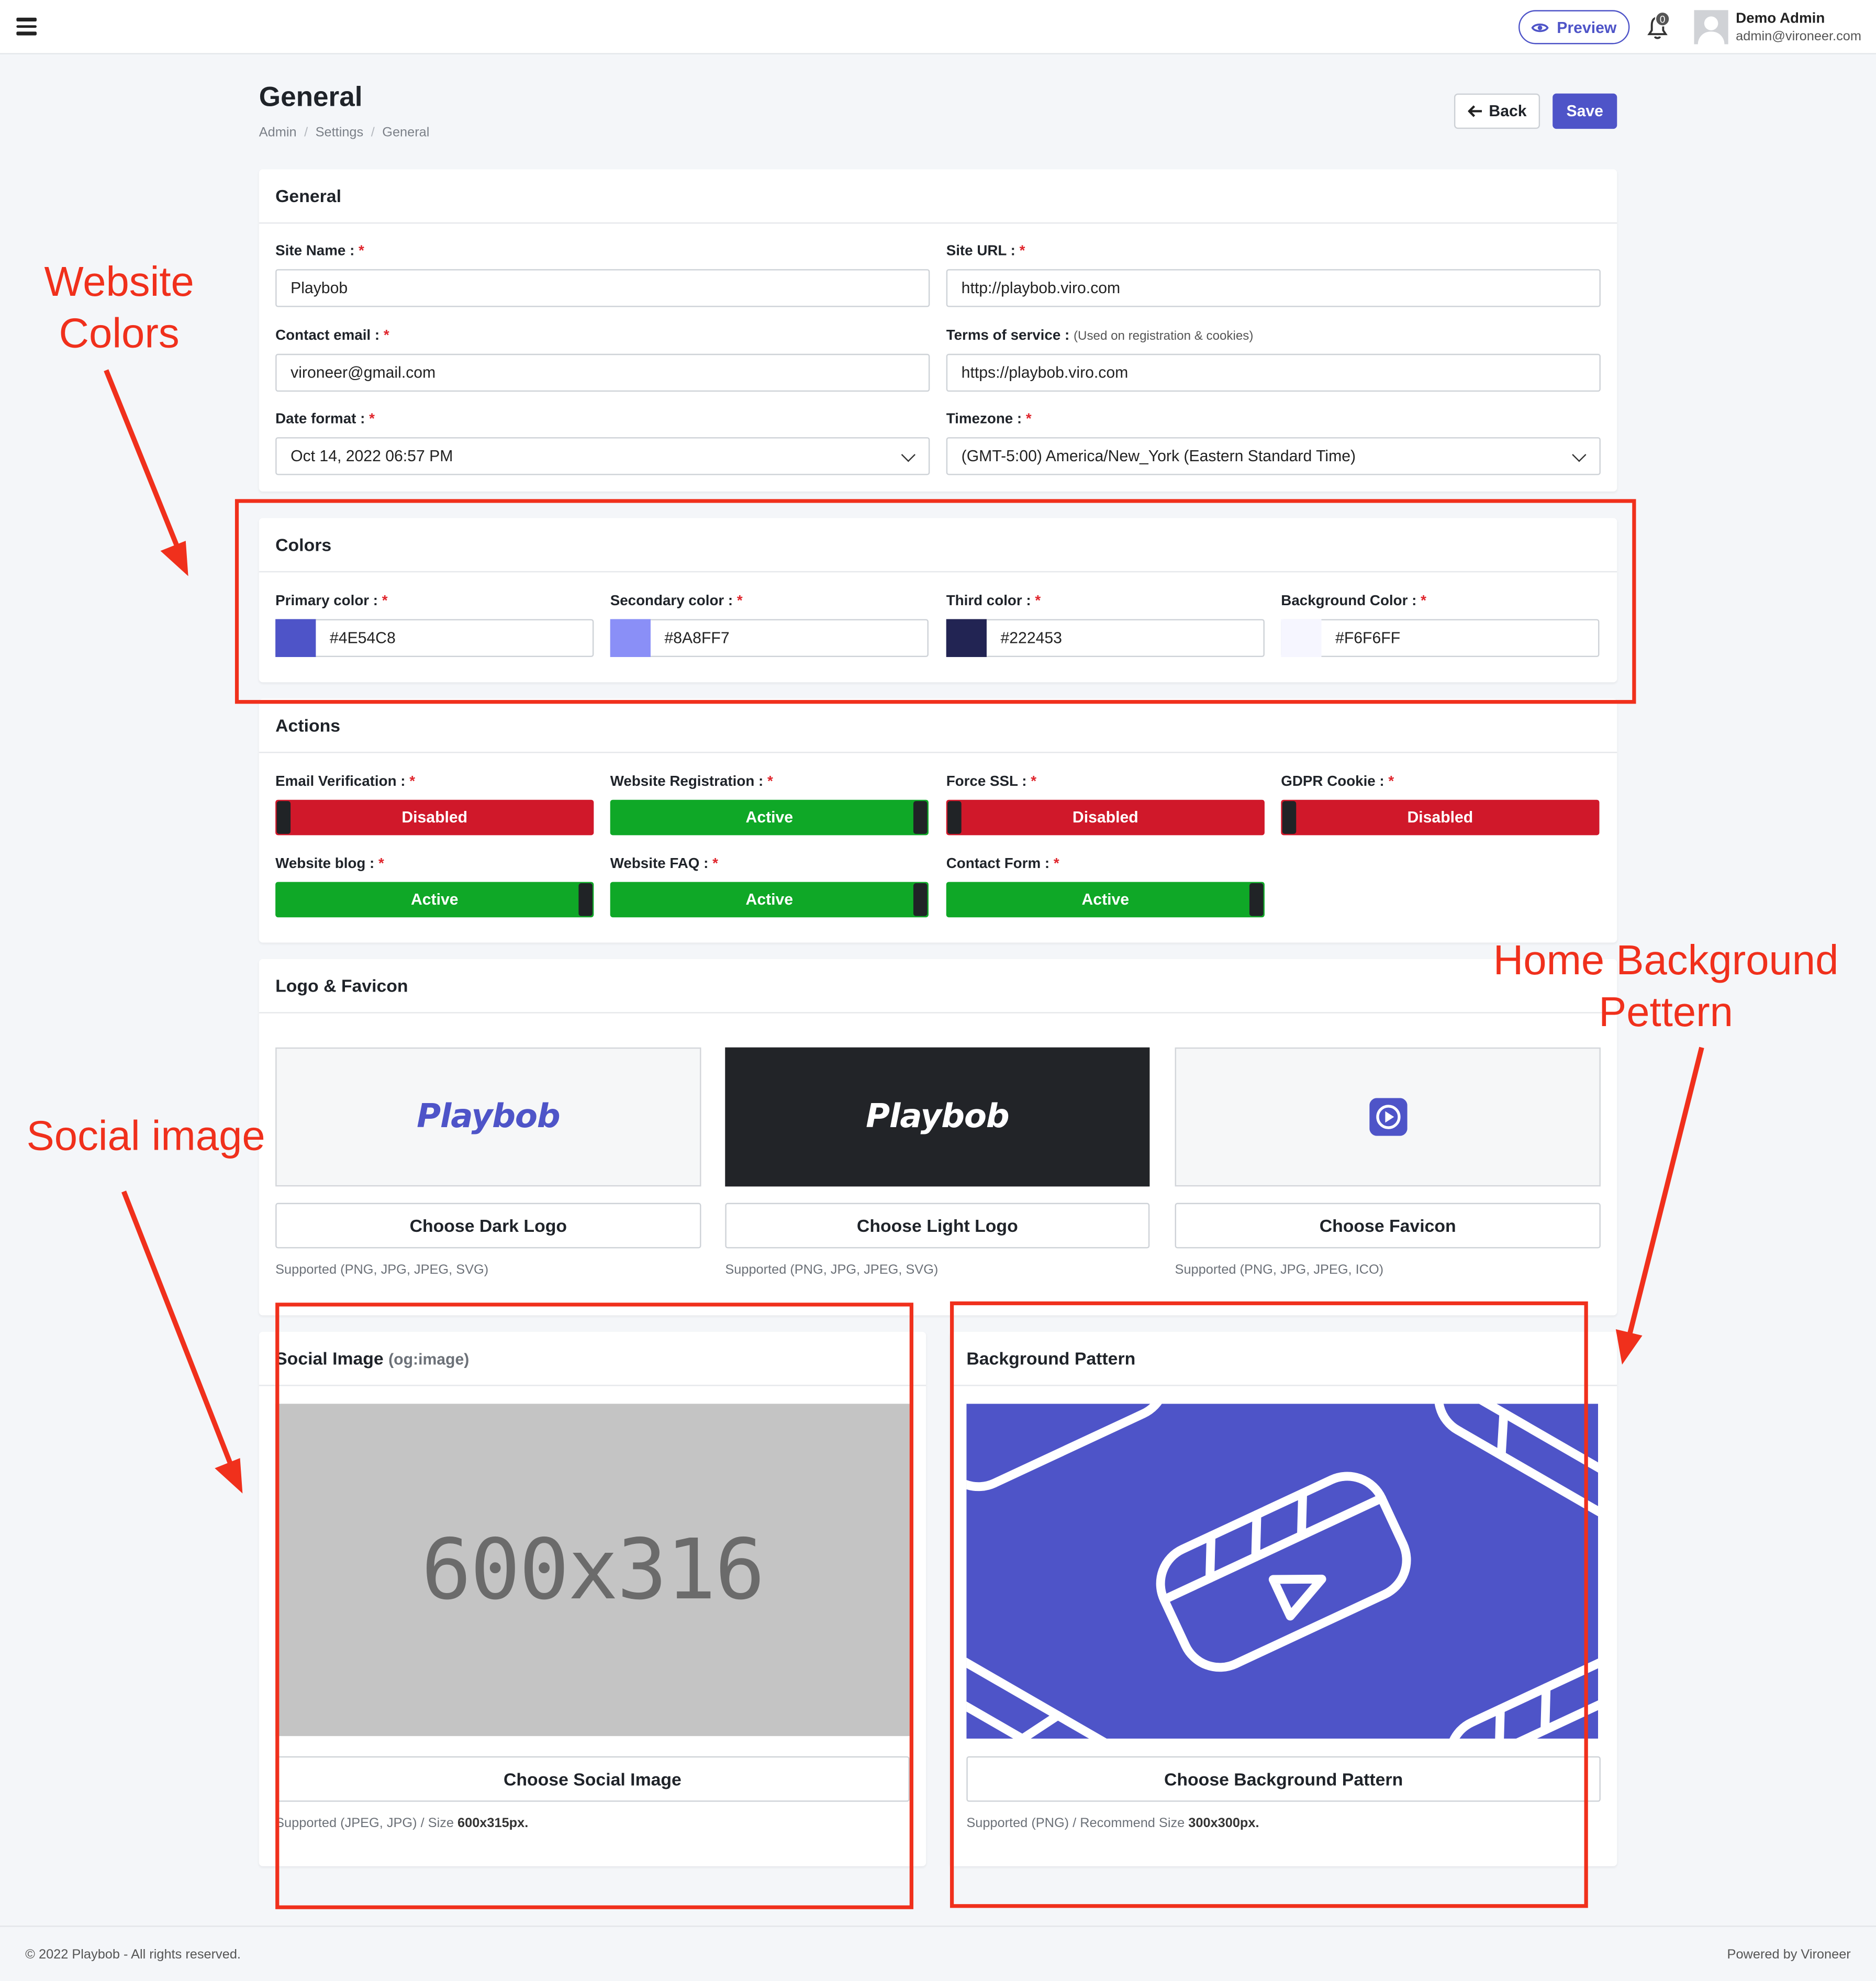  Describe the element at coordinates (1273, 288) in the screenshot. I see `site-url-input: http://playbob.viro.com` at that location.